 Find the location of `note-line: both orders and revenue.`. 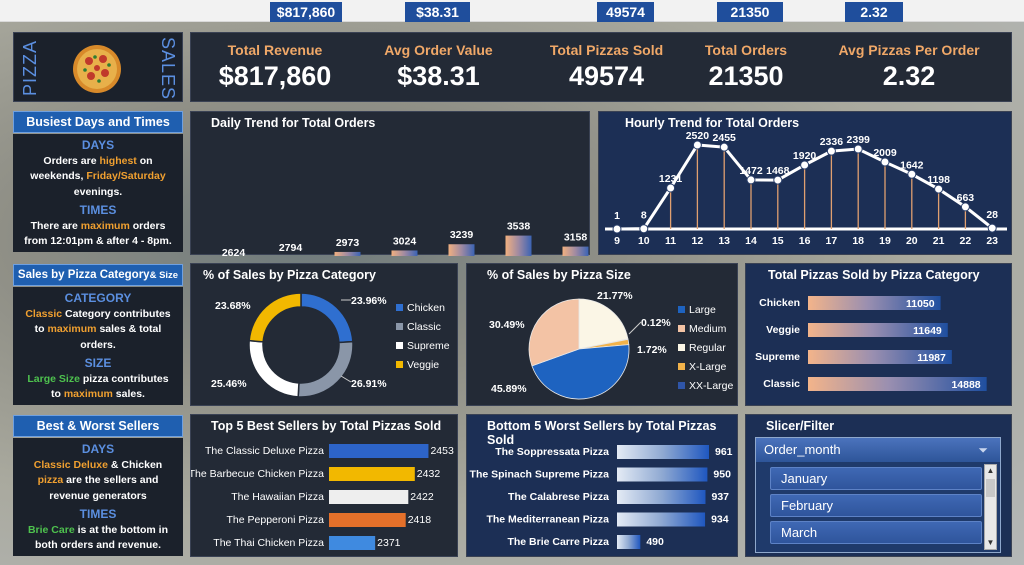

note-line: both orders and revenue. is located at coordinates (98, 545).